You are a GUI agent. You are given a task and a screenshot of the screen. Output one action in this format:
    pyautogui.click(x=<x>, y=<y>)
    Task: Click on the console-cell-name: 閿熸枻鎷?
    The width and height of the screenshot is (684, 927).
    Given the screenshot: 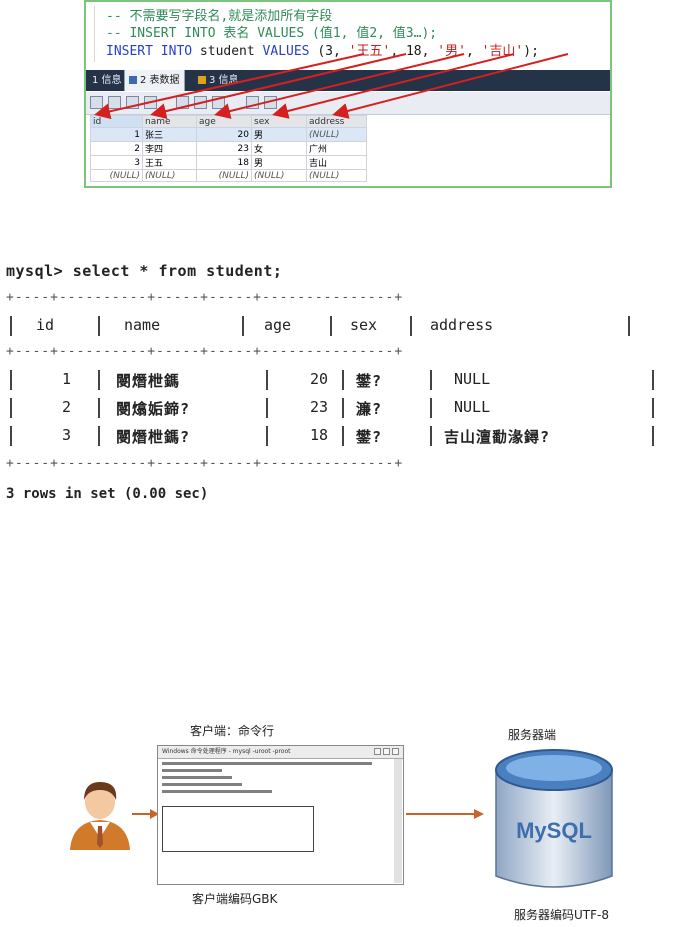 What is the action you would take?
    pyautogui.click(x=153, y=437)
    